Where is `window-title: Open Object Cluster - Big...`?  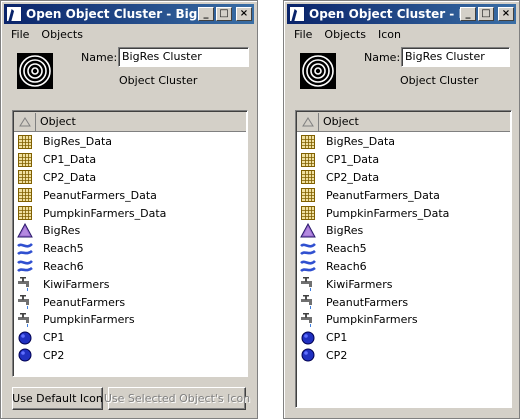
window-title: Open Object Cluster - Big... is located at coordinates (384, 14).